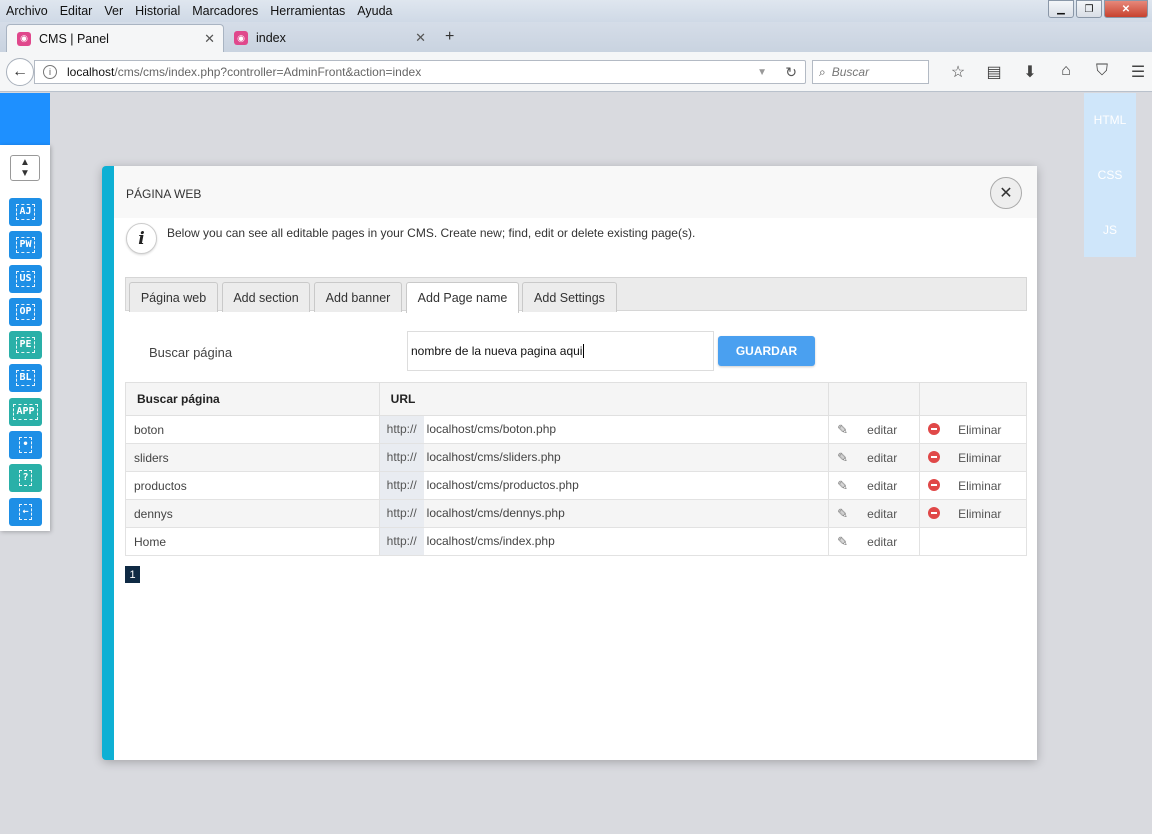 This screenshot has height=834, width=1152. I want to click on sidebar-item-app: APP, so click(25, 412).